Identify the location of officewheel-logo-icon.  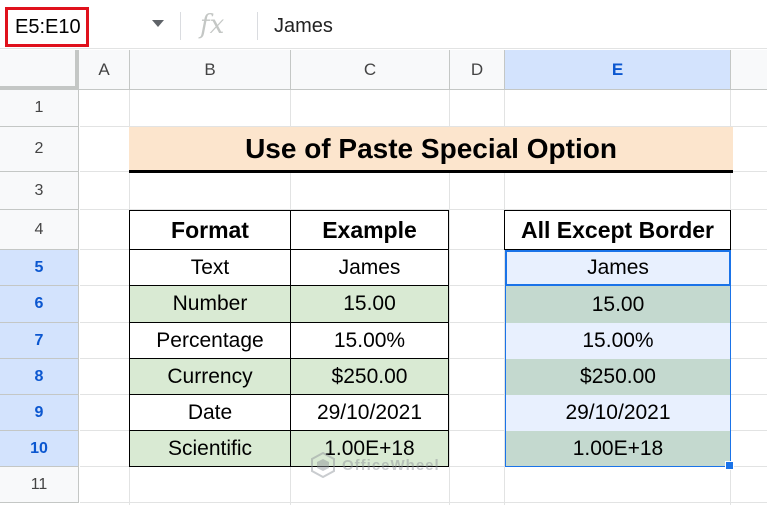
(323, 465).